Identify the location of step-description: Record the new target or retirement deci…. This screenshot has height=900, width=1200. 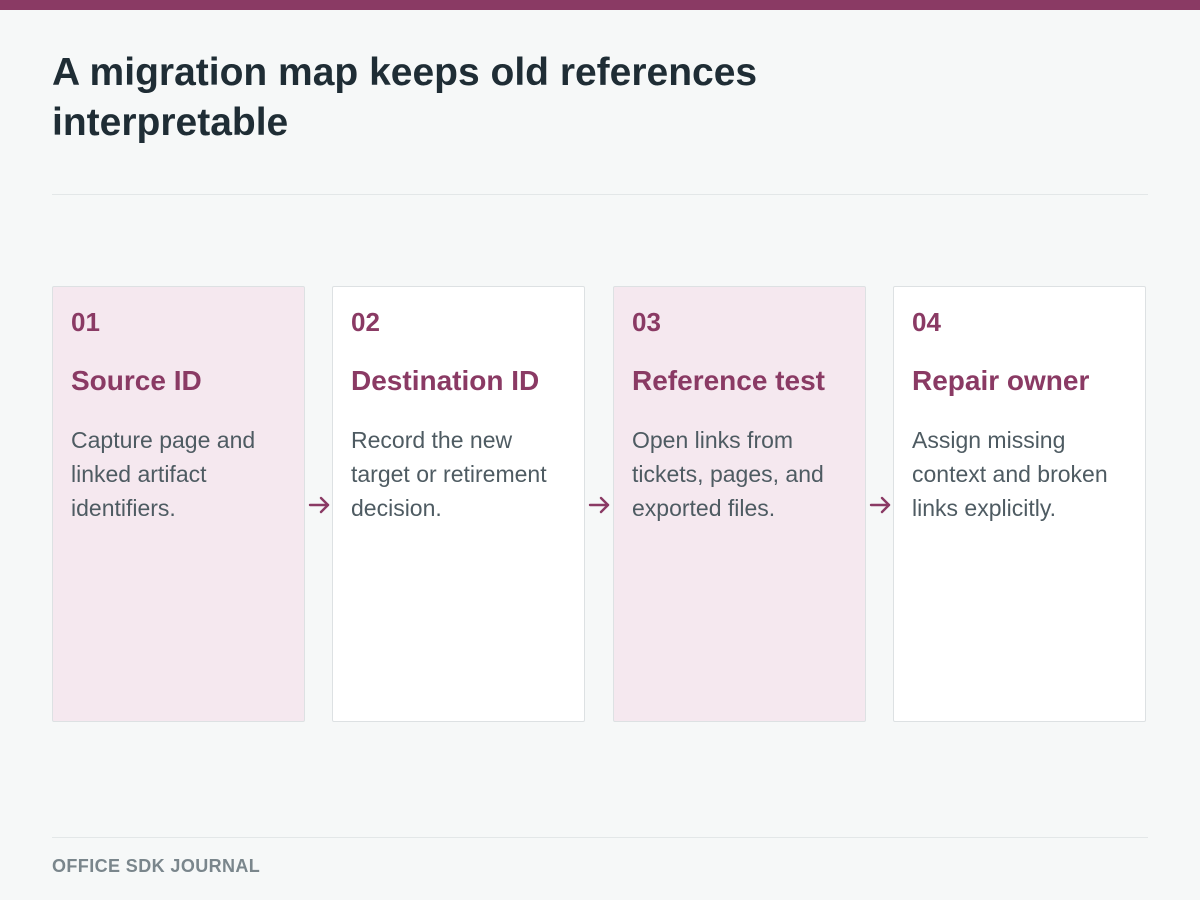
(449, 474).